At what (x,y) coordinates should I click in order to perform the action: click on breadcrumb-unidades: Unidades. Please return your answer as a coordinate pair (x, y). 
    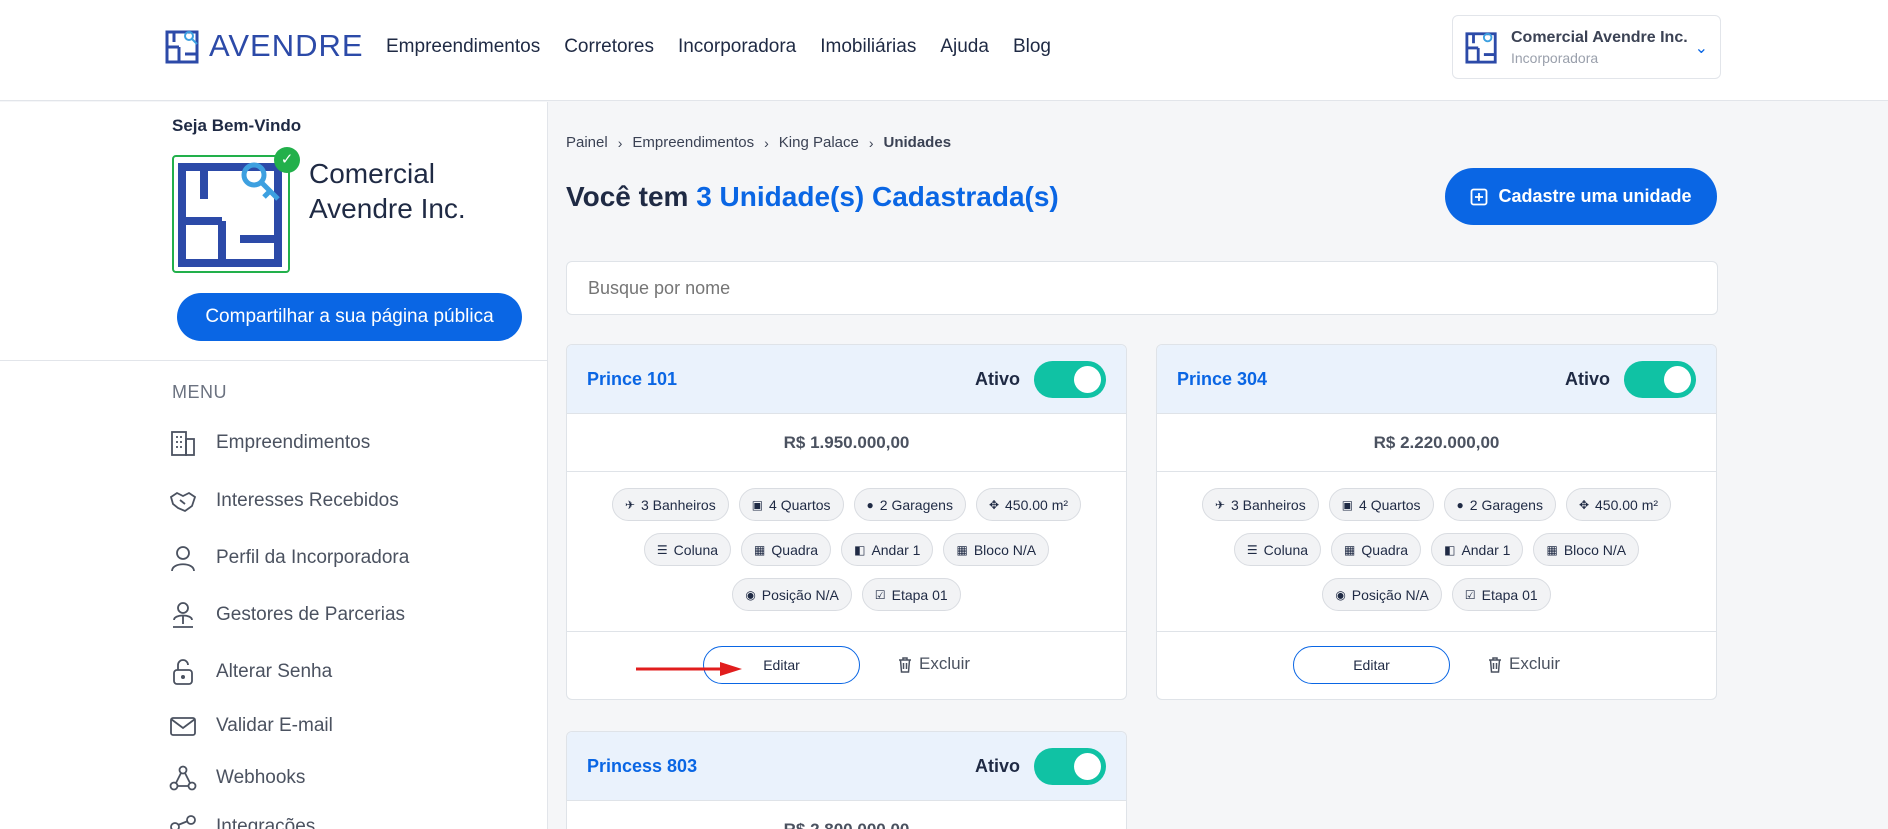
    Looking at the image, I should click on (917, 142).